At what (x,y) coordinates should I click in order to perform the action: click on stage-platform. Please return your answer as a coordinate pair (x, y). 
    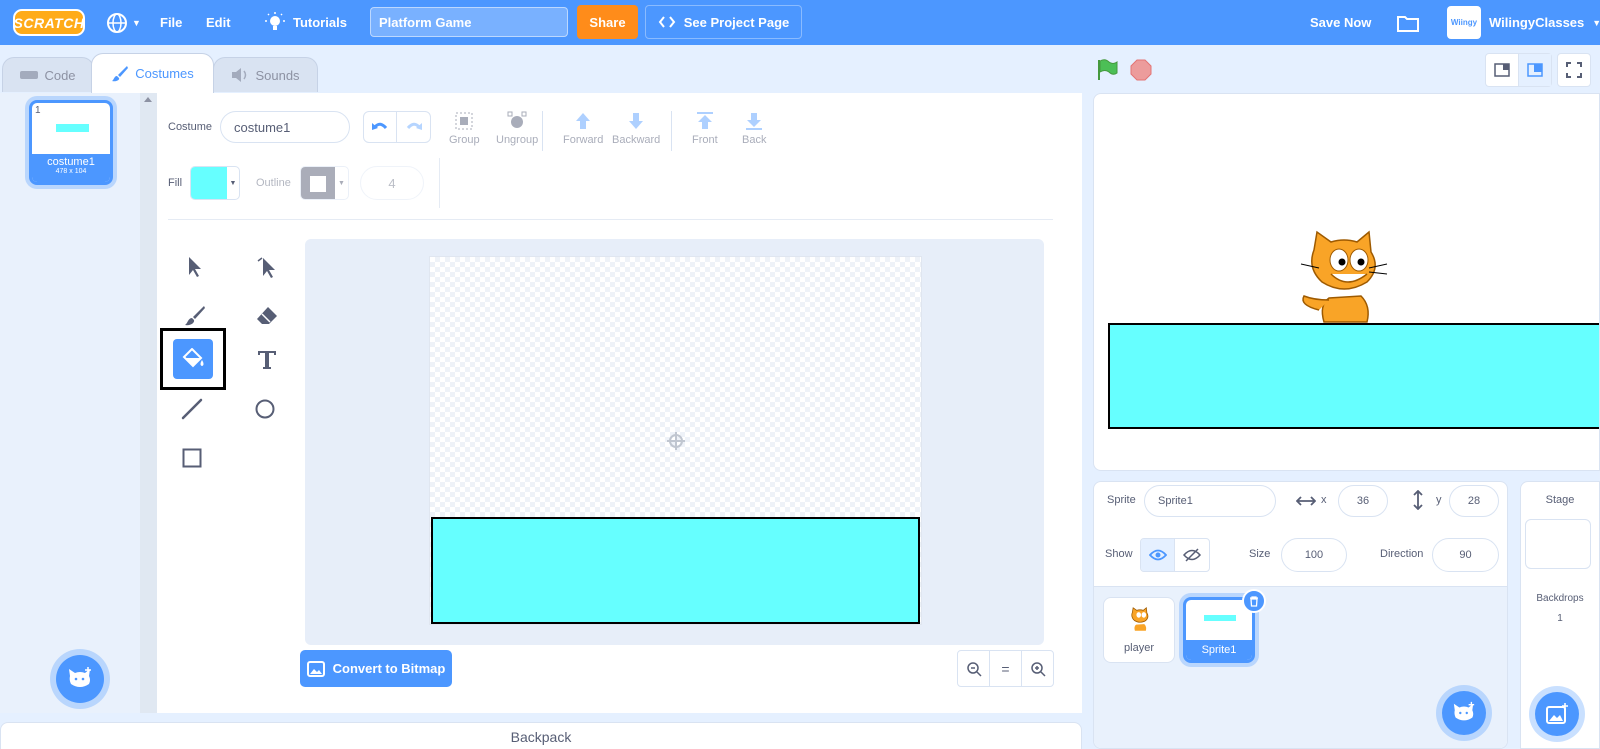
    Looking at the image, I should click on (1353, 376).